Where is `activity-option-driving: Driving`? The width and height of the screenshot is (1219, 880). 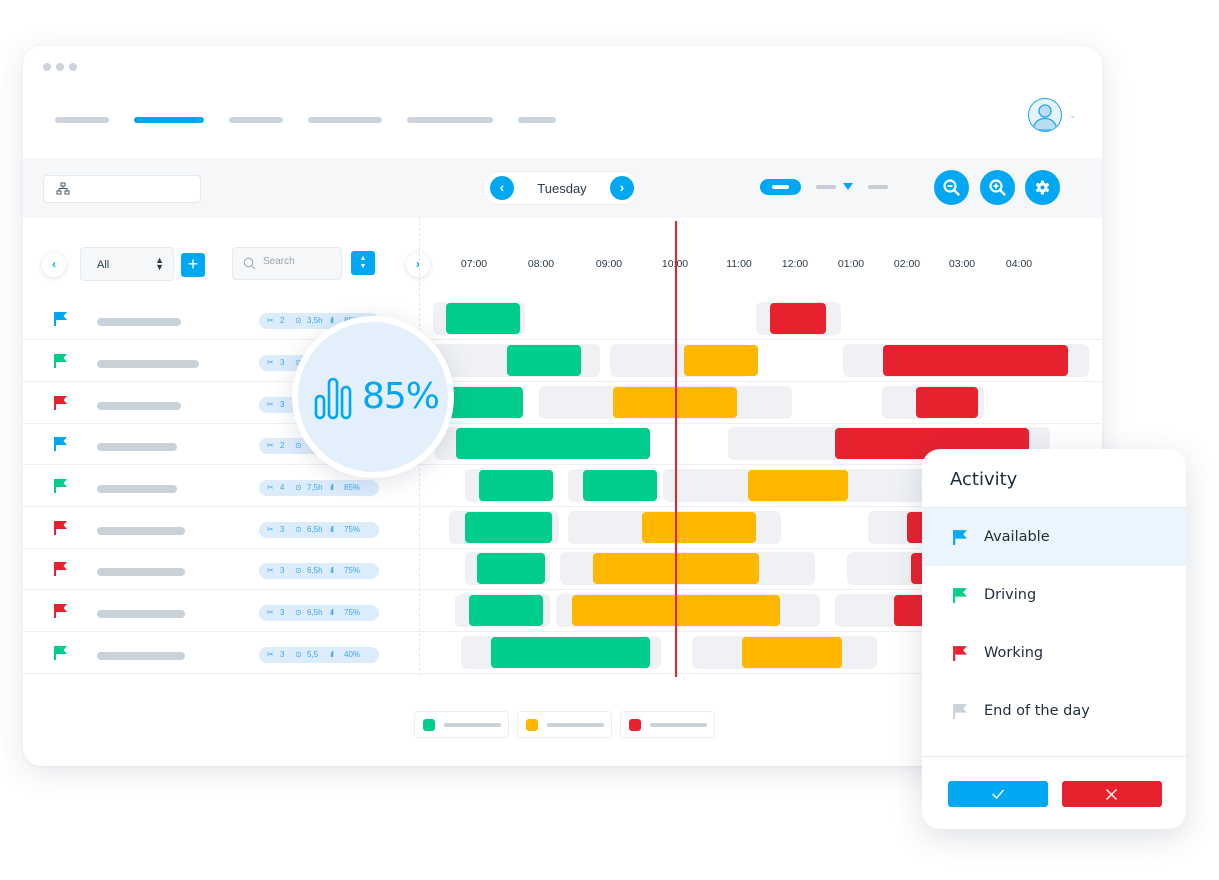 activity-option-driving: Driving is located at coordinates (1054, 595).